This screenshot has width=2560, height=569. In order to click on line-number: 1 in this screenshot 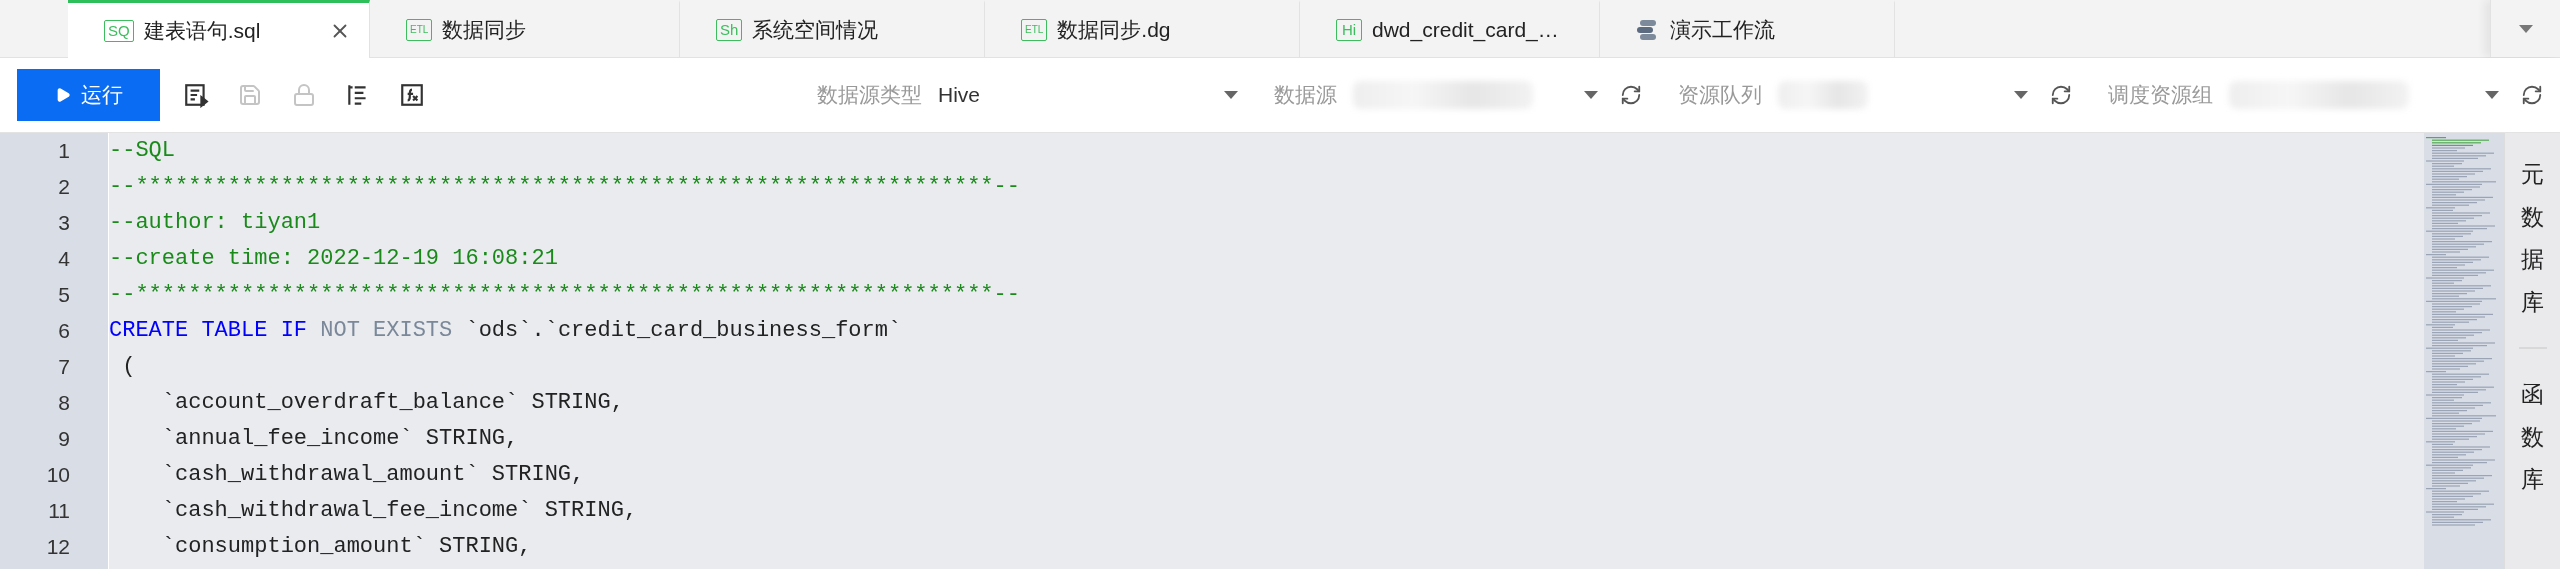, I will do `click(64, 151)`.